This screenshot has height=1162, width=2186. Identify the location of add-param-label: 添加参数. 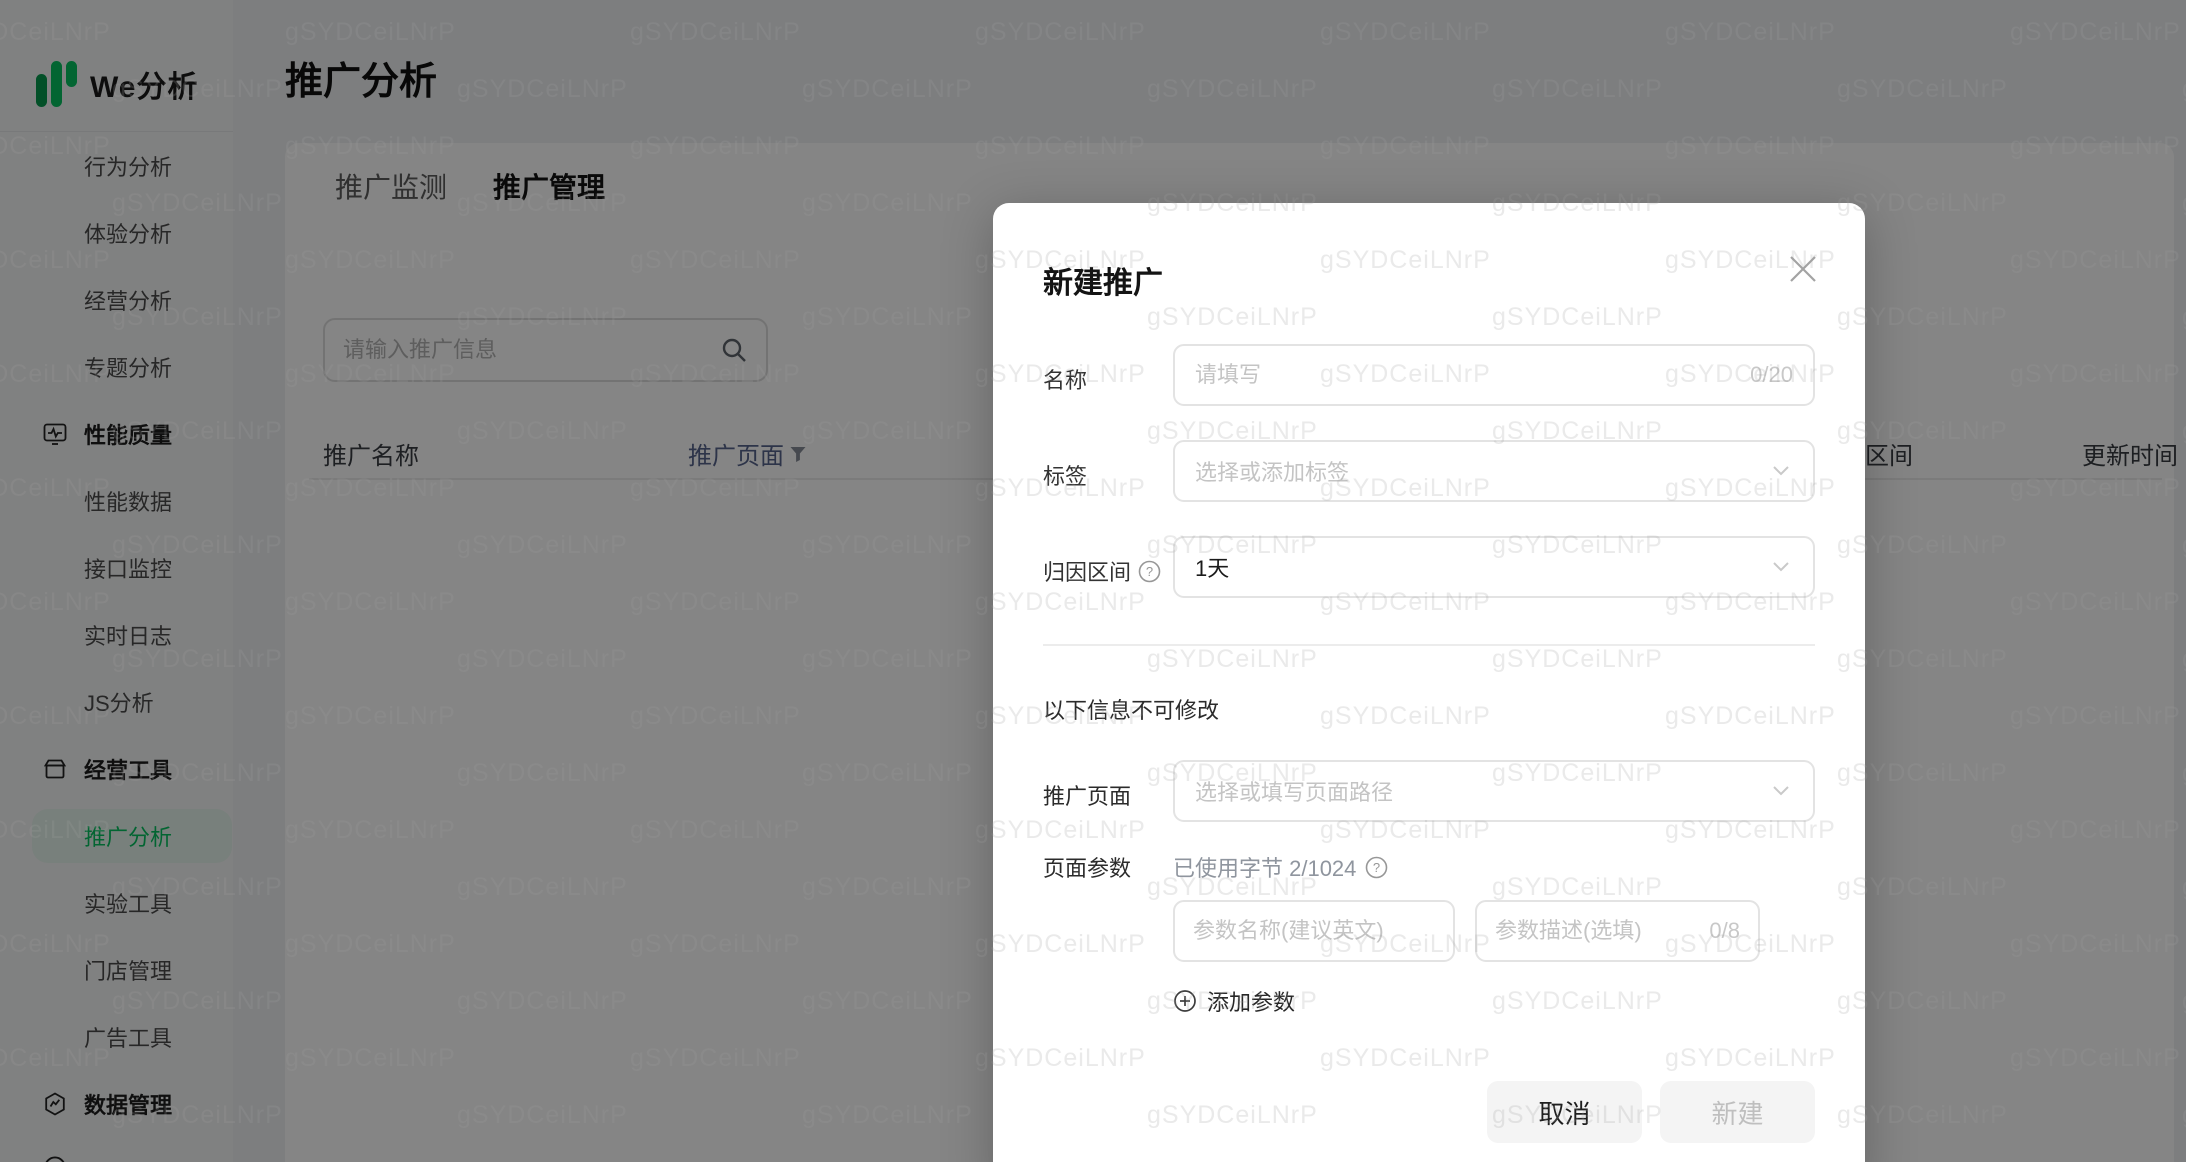
(1251, 1002).